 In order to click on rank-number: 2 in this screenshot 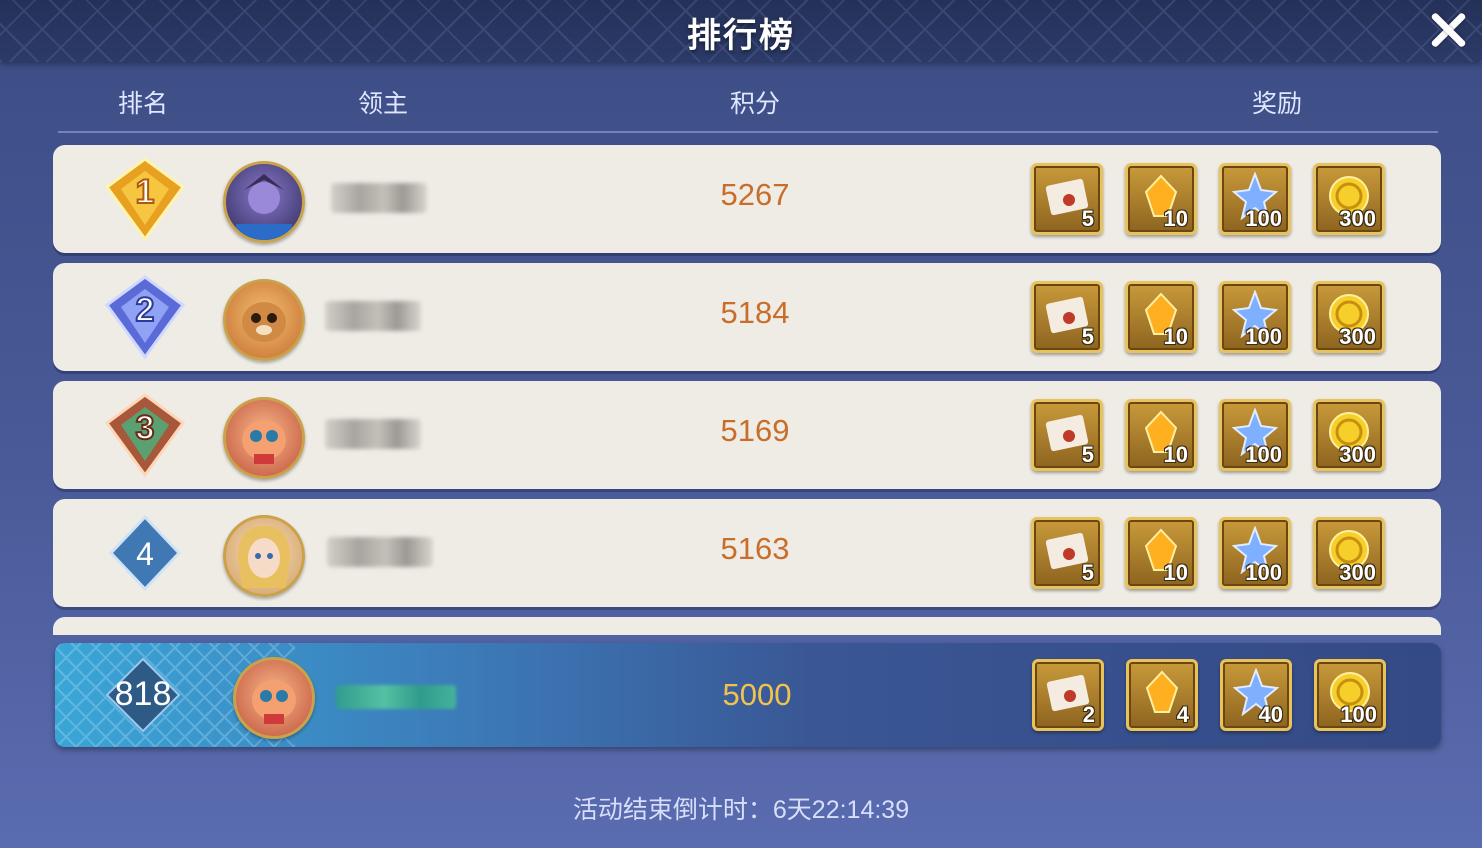, I will do `click(145, 310)`.